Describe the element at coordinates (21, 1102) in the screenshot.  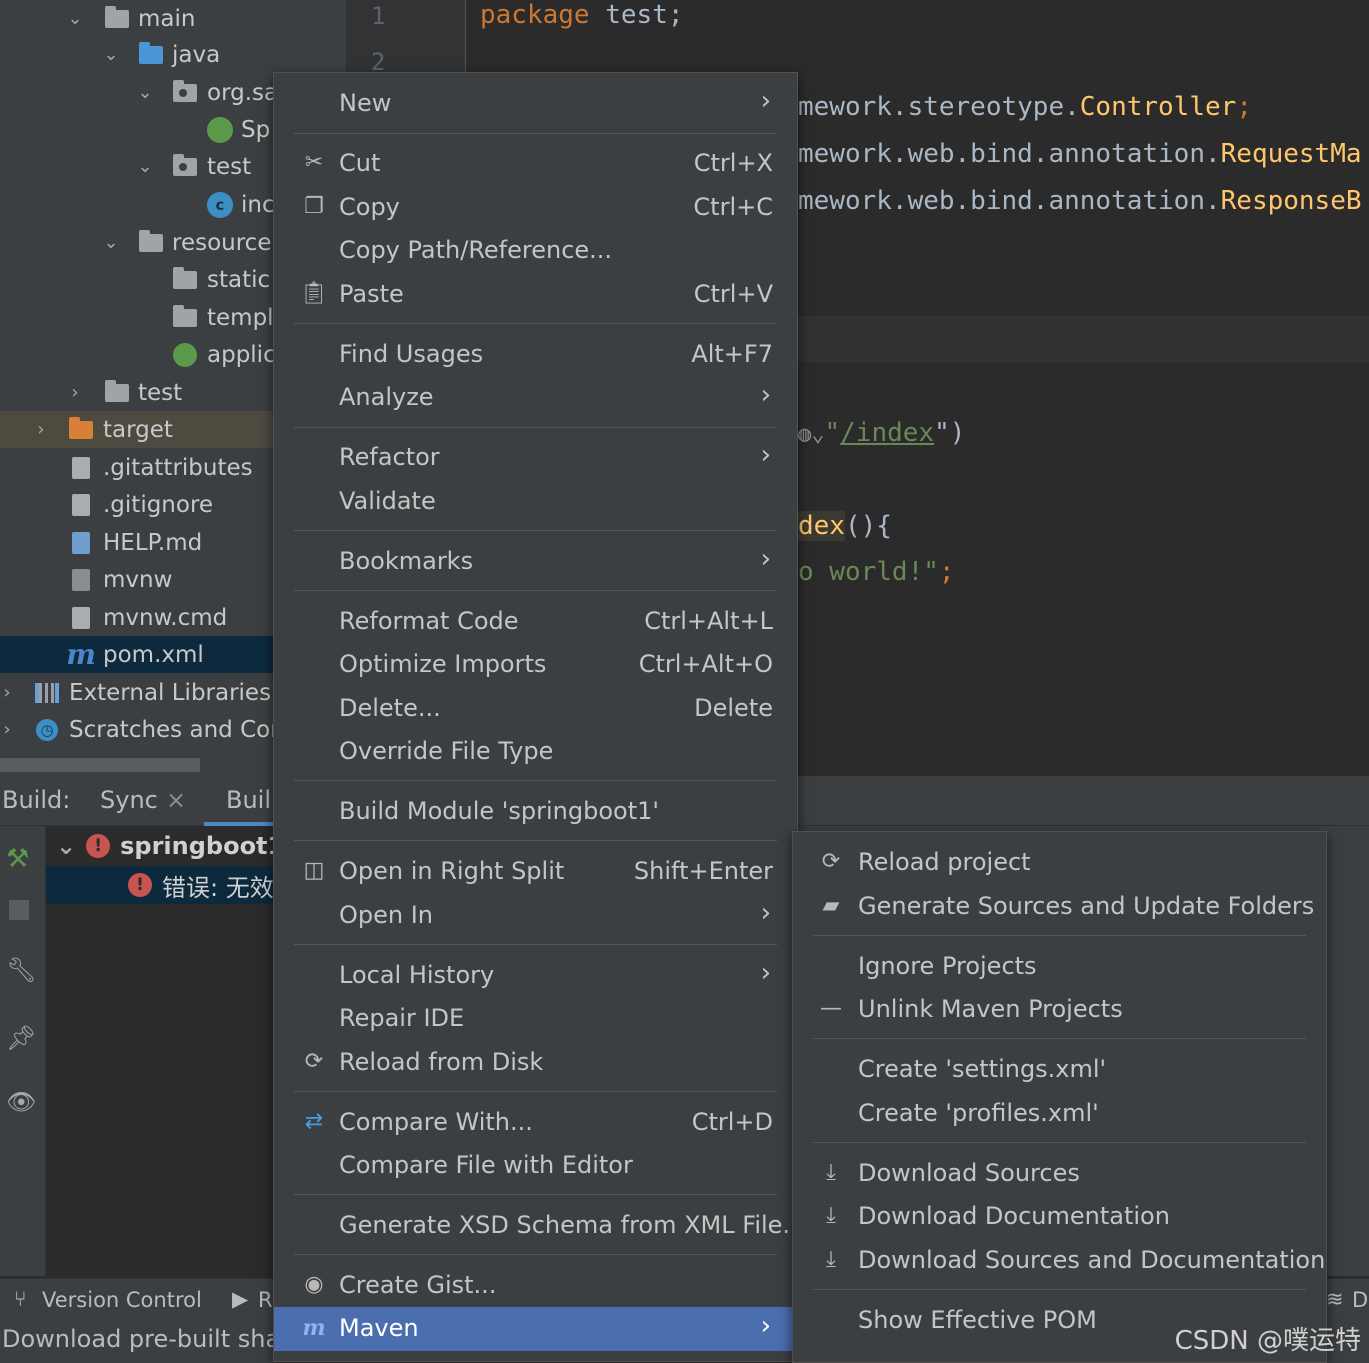
I see `eye-icon: 👁︎` at that location.